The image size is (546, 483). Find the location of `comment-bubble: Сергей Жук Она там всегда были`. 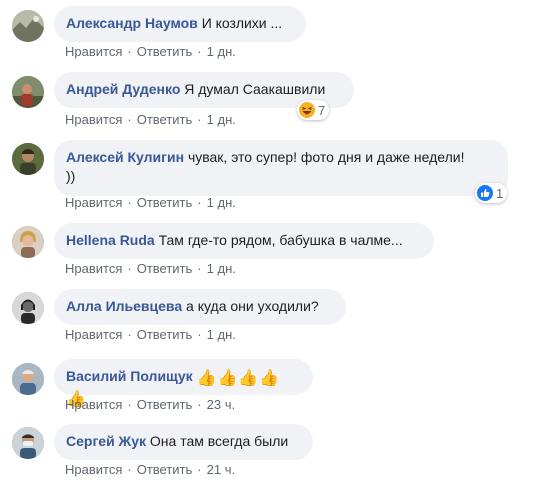

comment-bubble: Сергей Жук Она там всегда были is located at coordinates (183, 442).